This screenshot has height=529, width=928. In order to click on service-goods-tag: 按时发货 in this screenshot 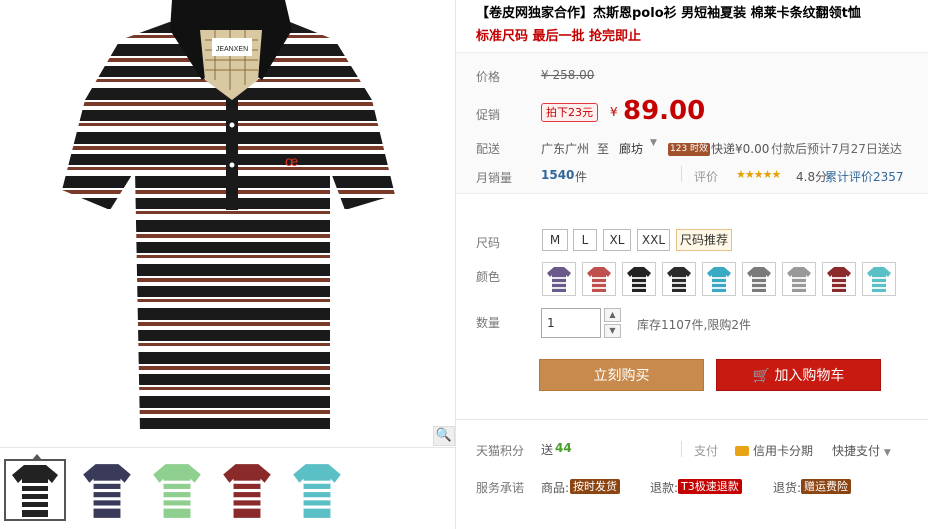, I will do `click(595, 486)`.